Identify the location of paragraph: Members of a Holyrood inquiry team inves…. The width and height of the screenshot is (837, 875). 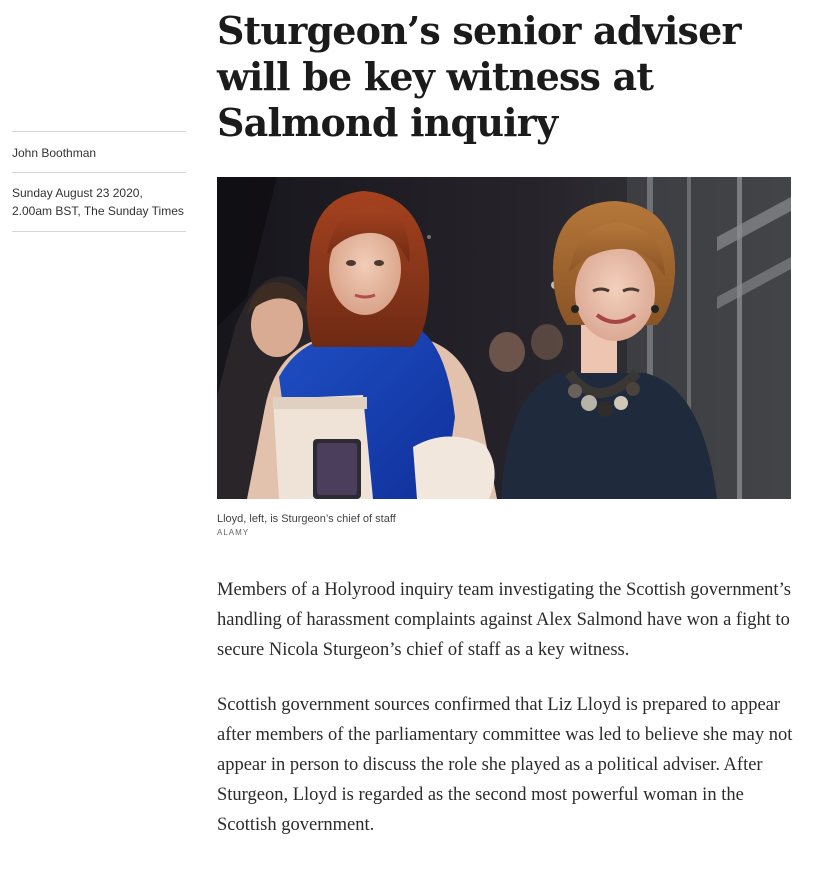
(504, 620).